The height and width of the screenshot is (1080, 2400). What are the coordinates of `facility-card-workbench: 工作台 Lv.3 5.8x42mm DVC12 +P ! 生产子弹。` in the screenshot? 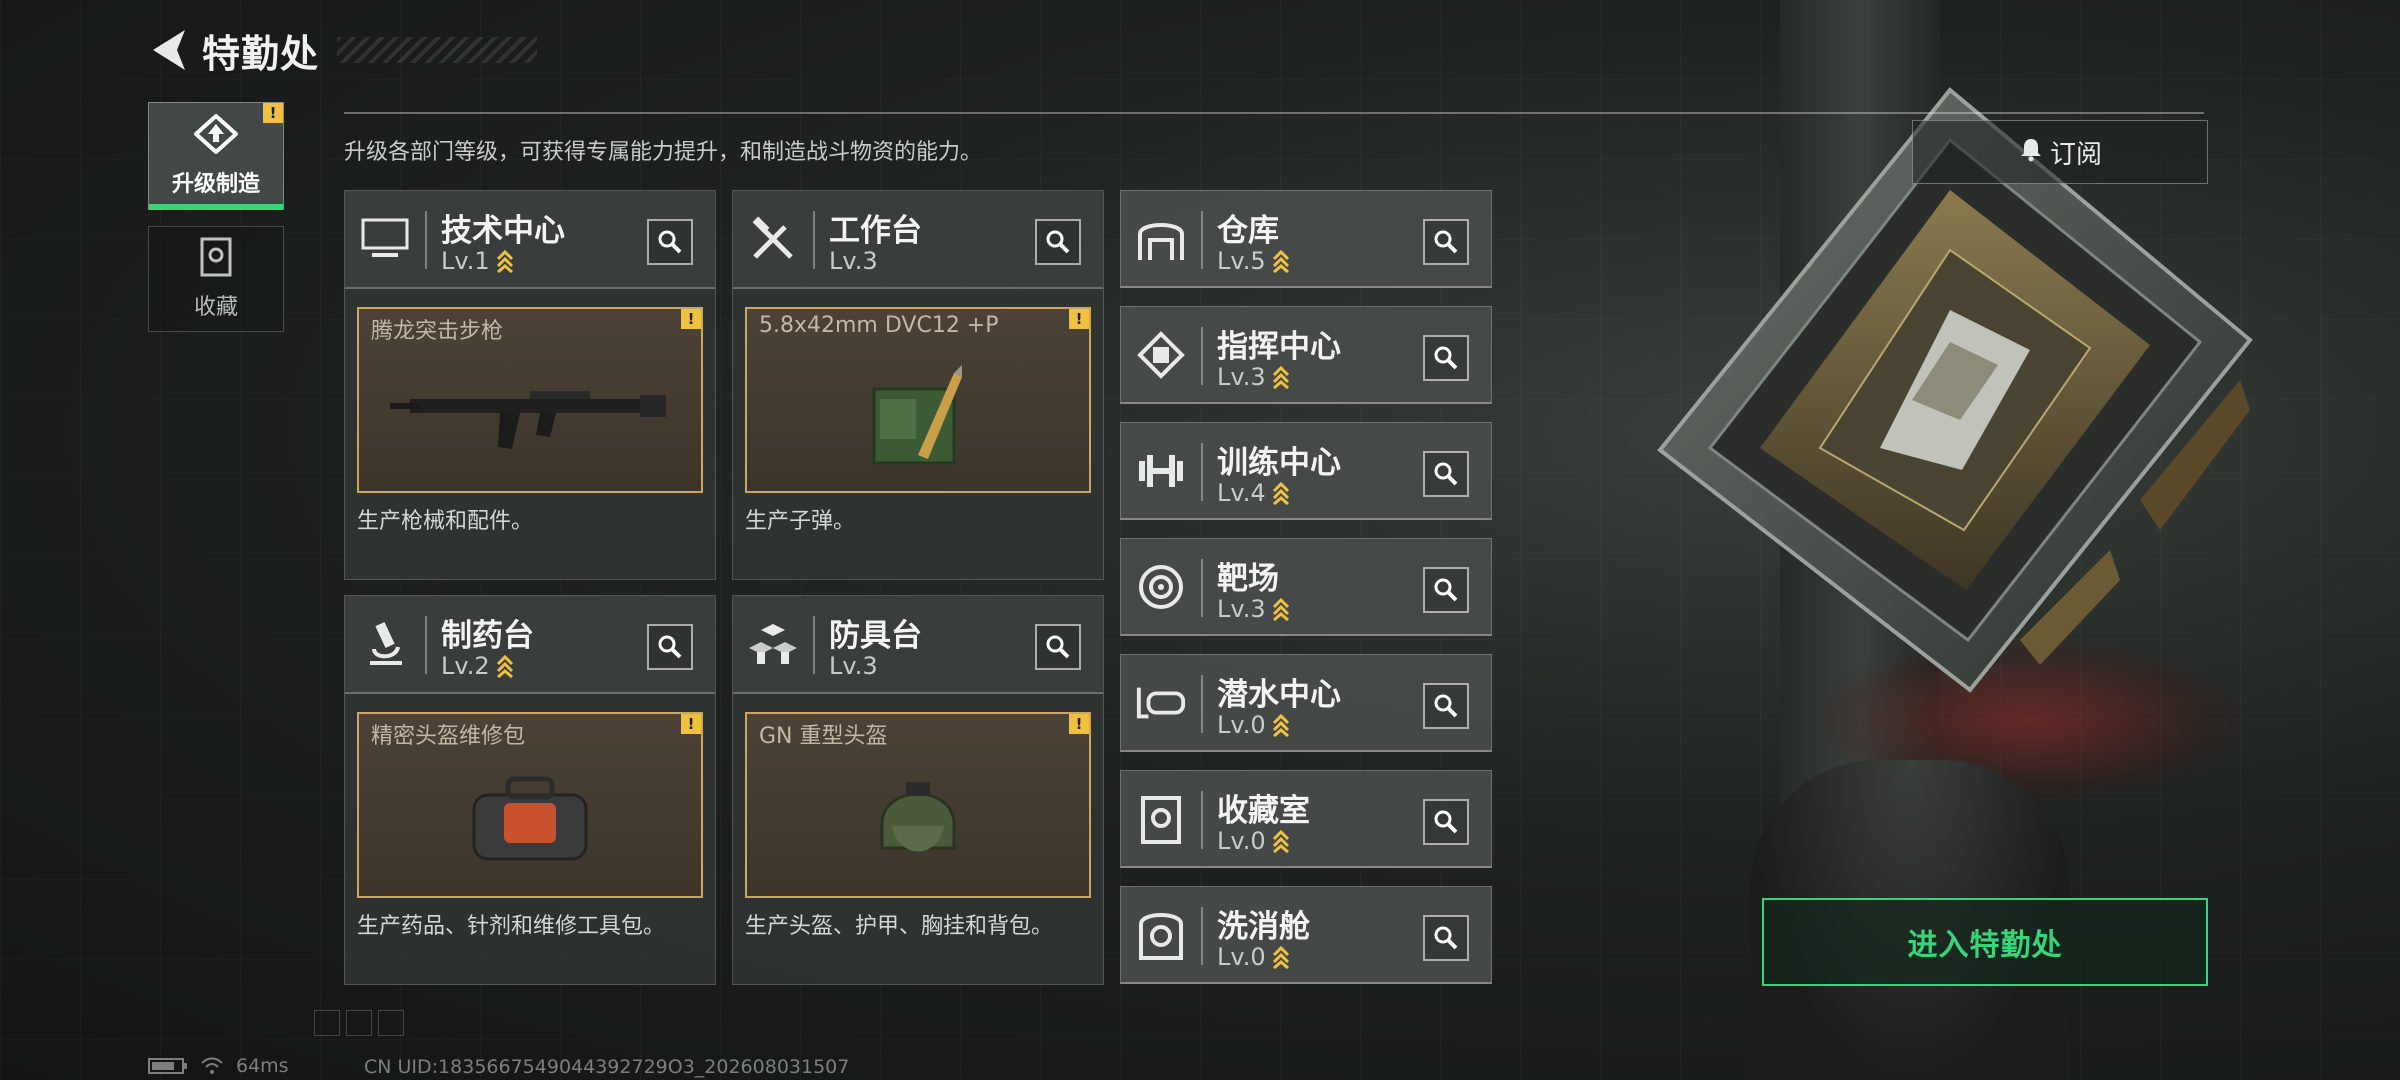 It's located at (918, 385).